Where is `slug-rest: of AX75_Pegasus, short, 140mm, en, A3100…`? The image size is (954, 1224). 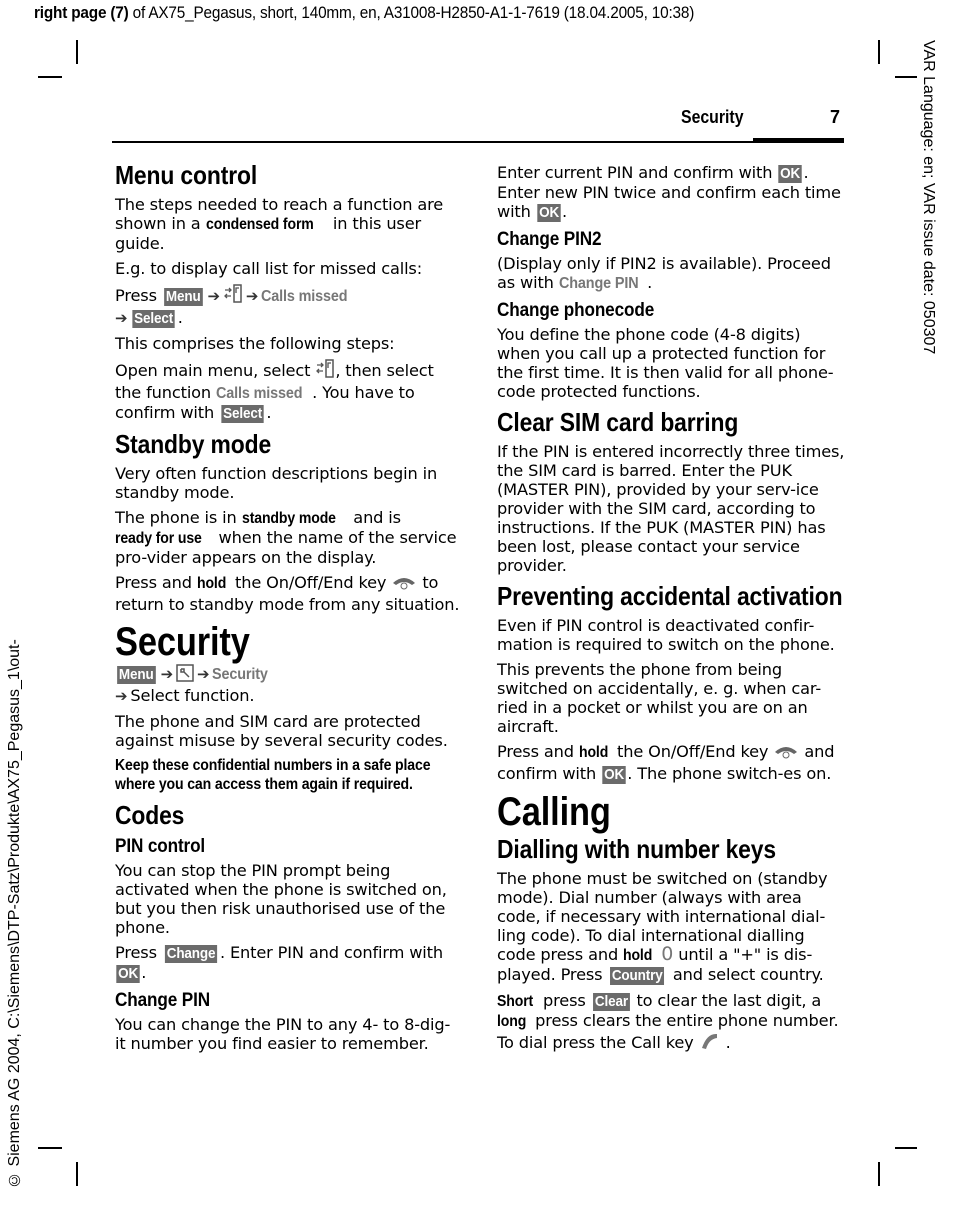
slug-rest: of AX75_Pegasus, short, 140mm, en, A3100… is located at coordinates (411, 13).